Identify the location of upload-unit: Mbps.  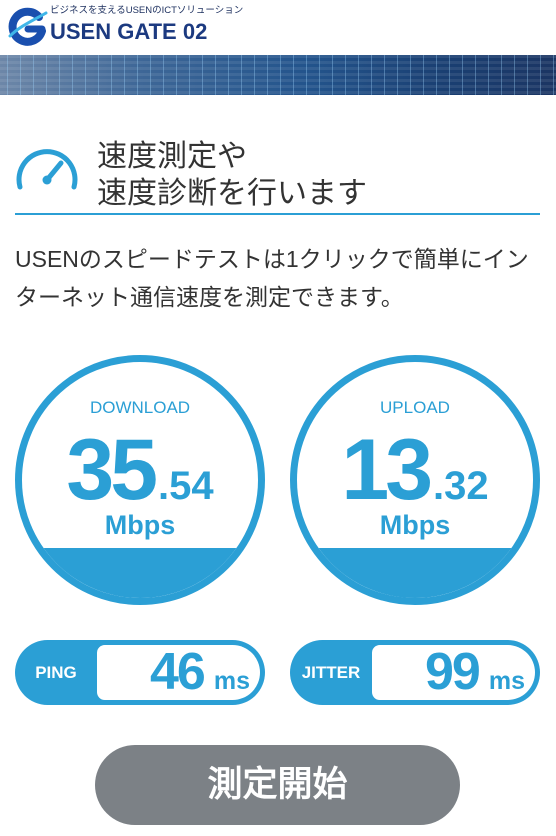
(415, 525).